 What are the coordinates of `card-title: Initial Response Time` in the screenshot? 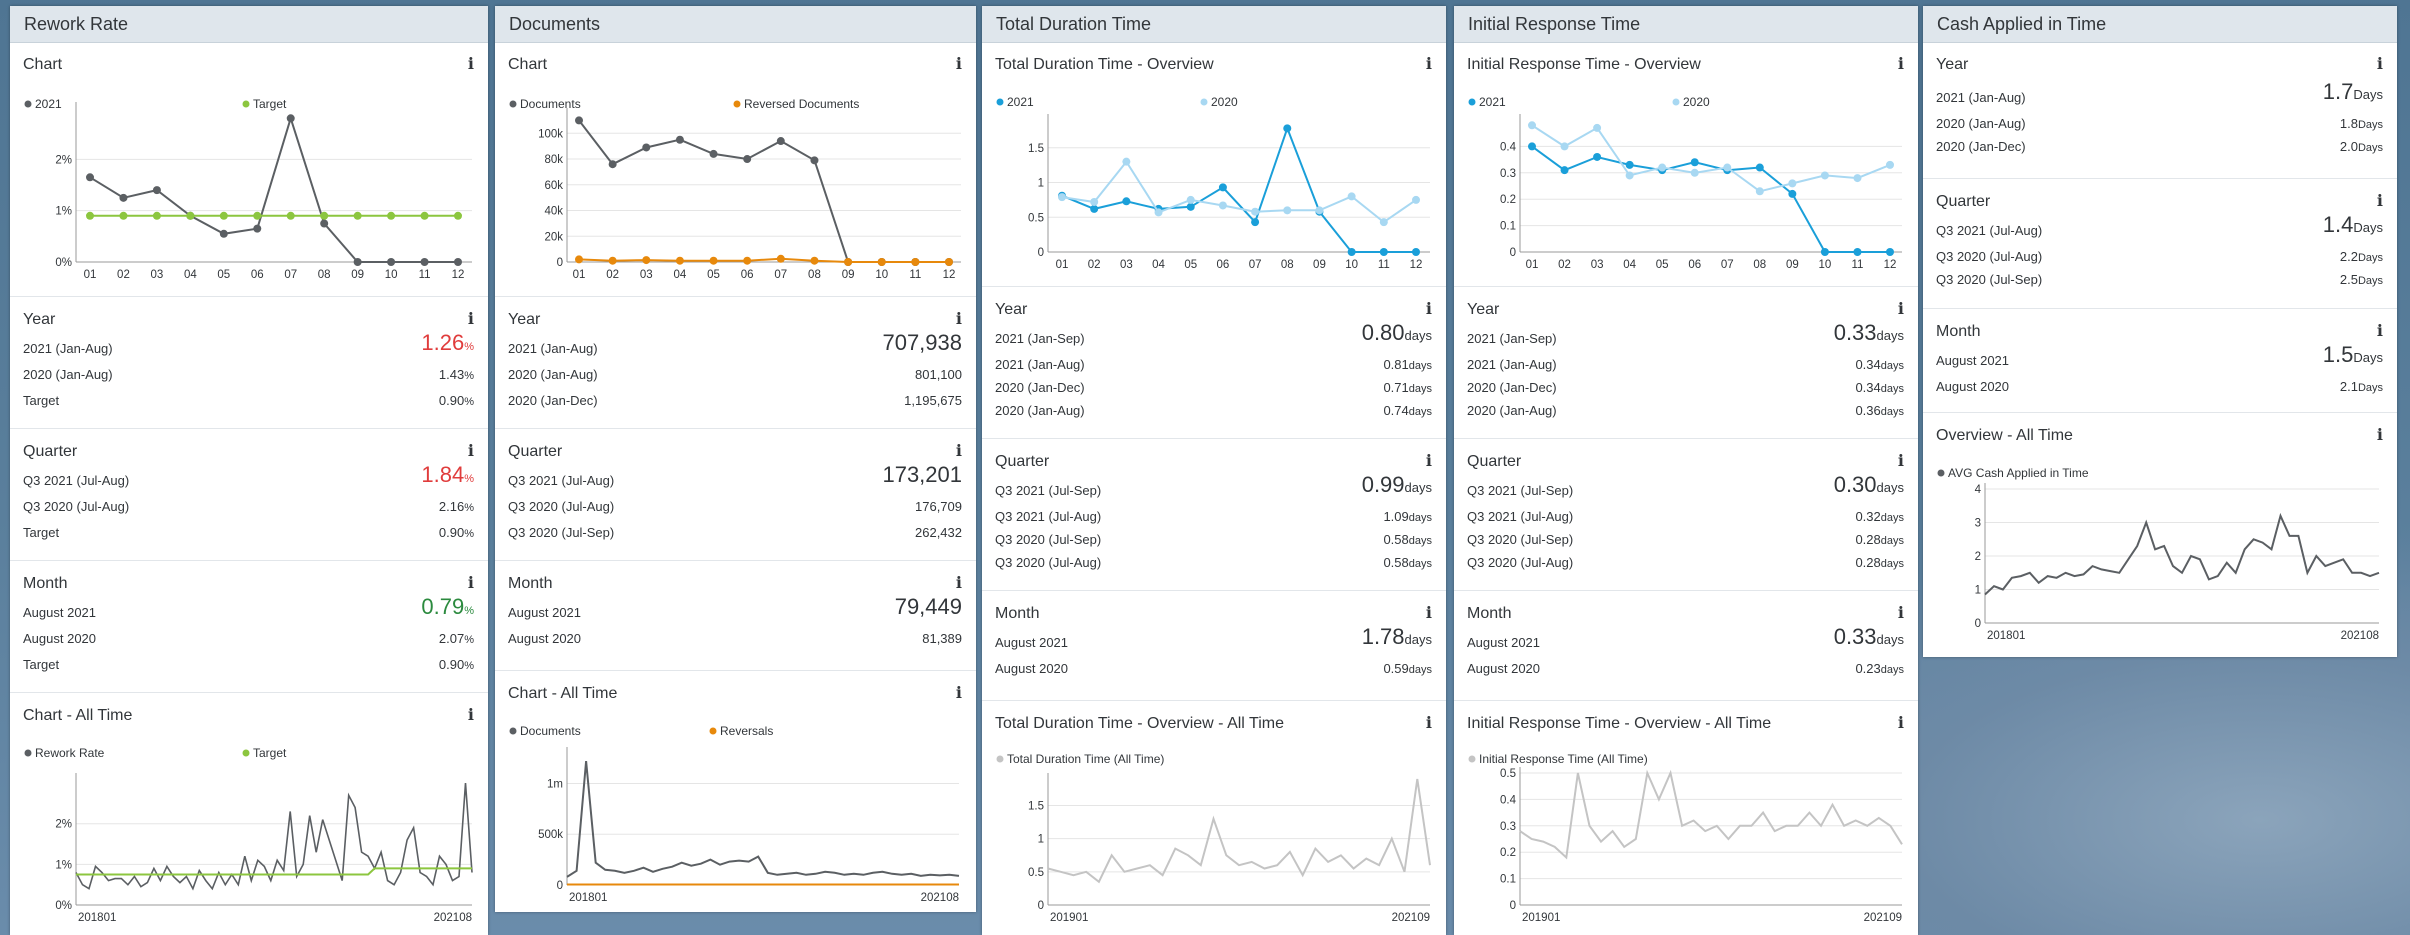 It's located at (1686, 24).